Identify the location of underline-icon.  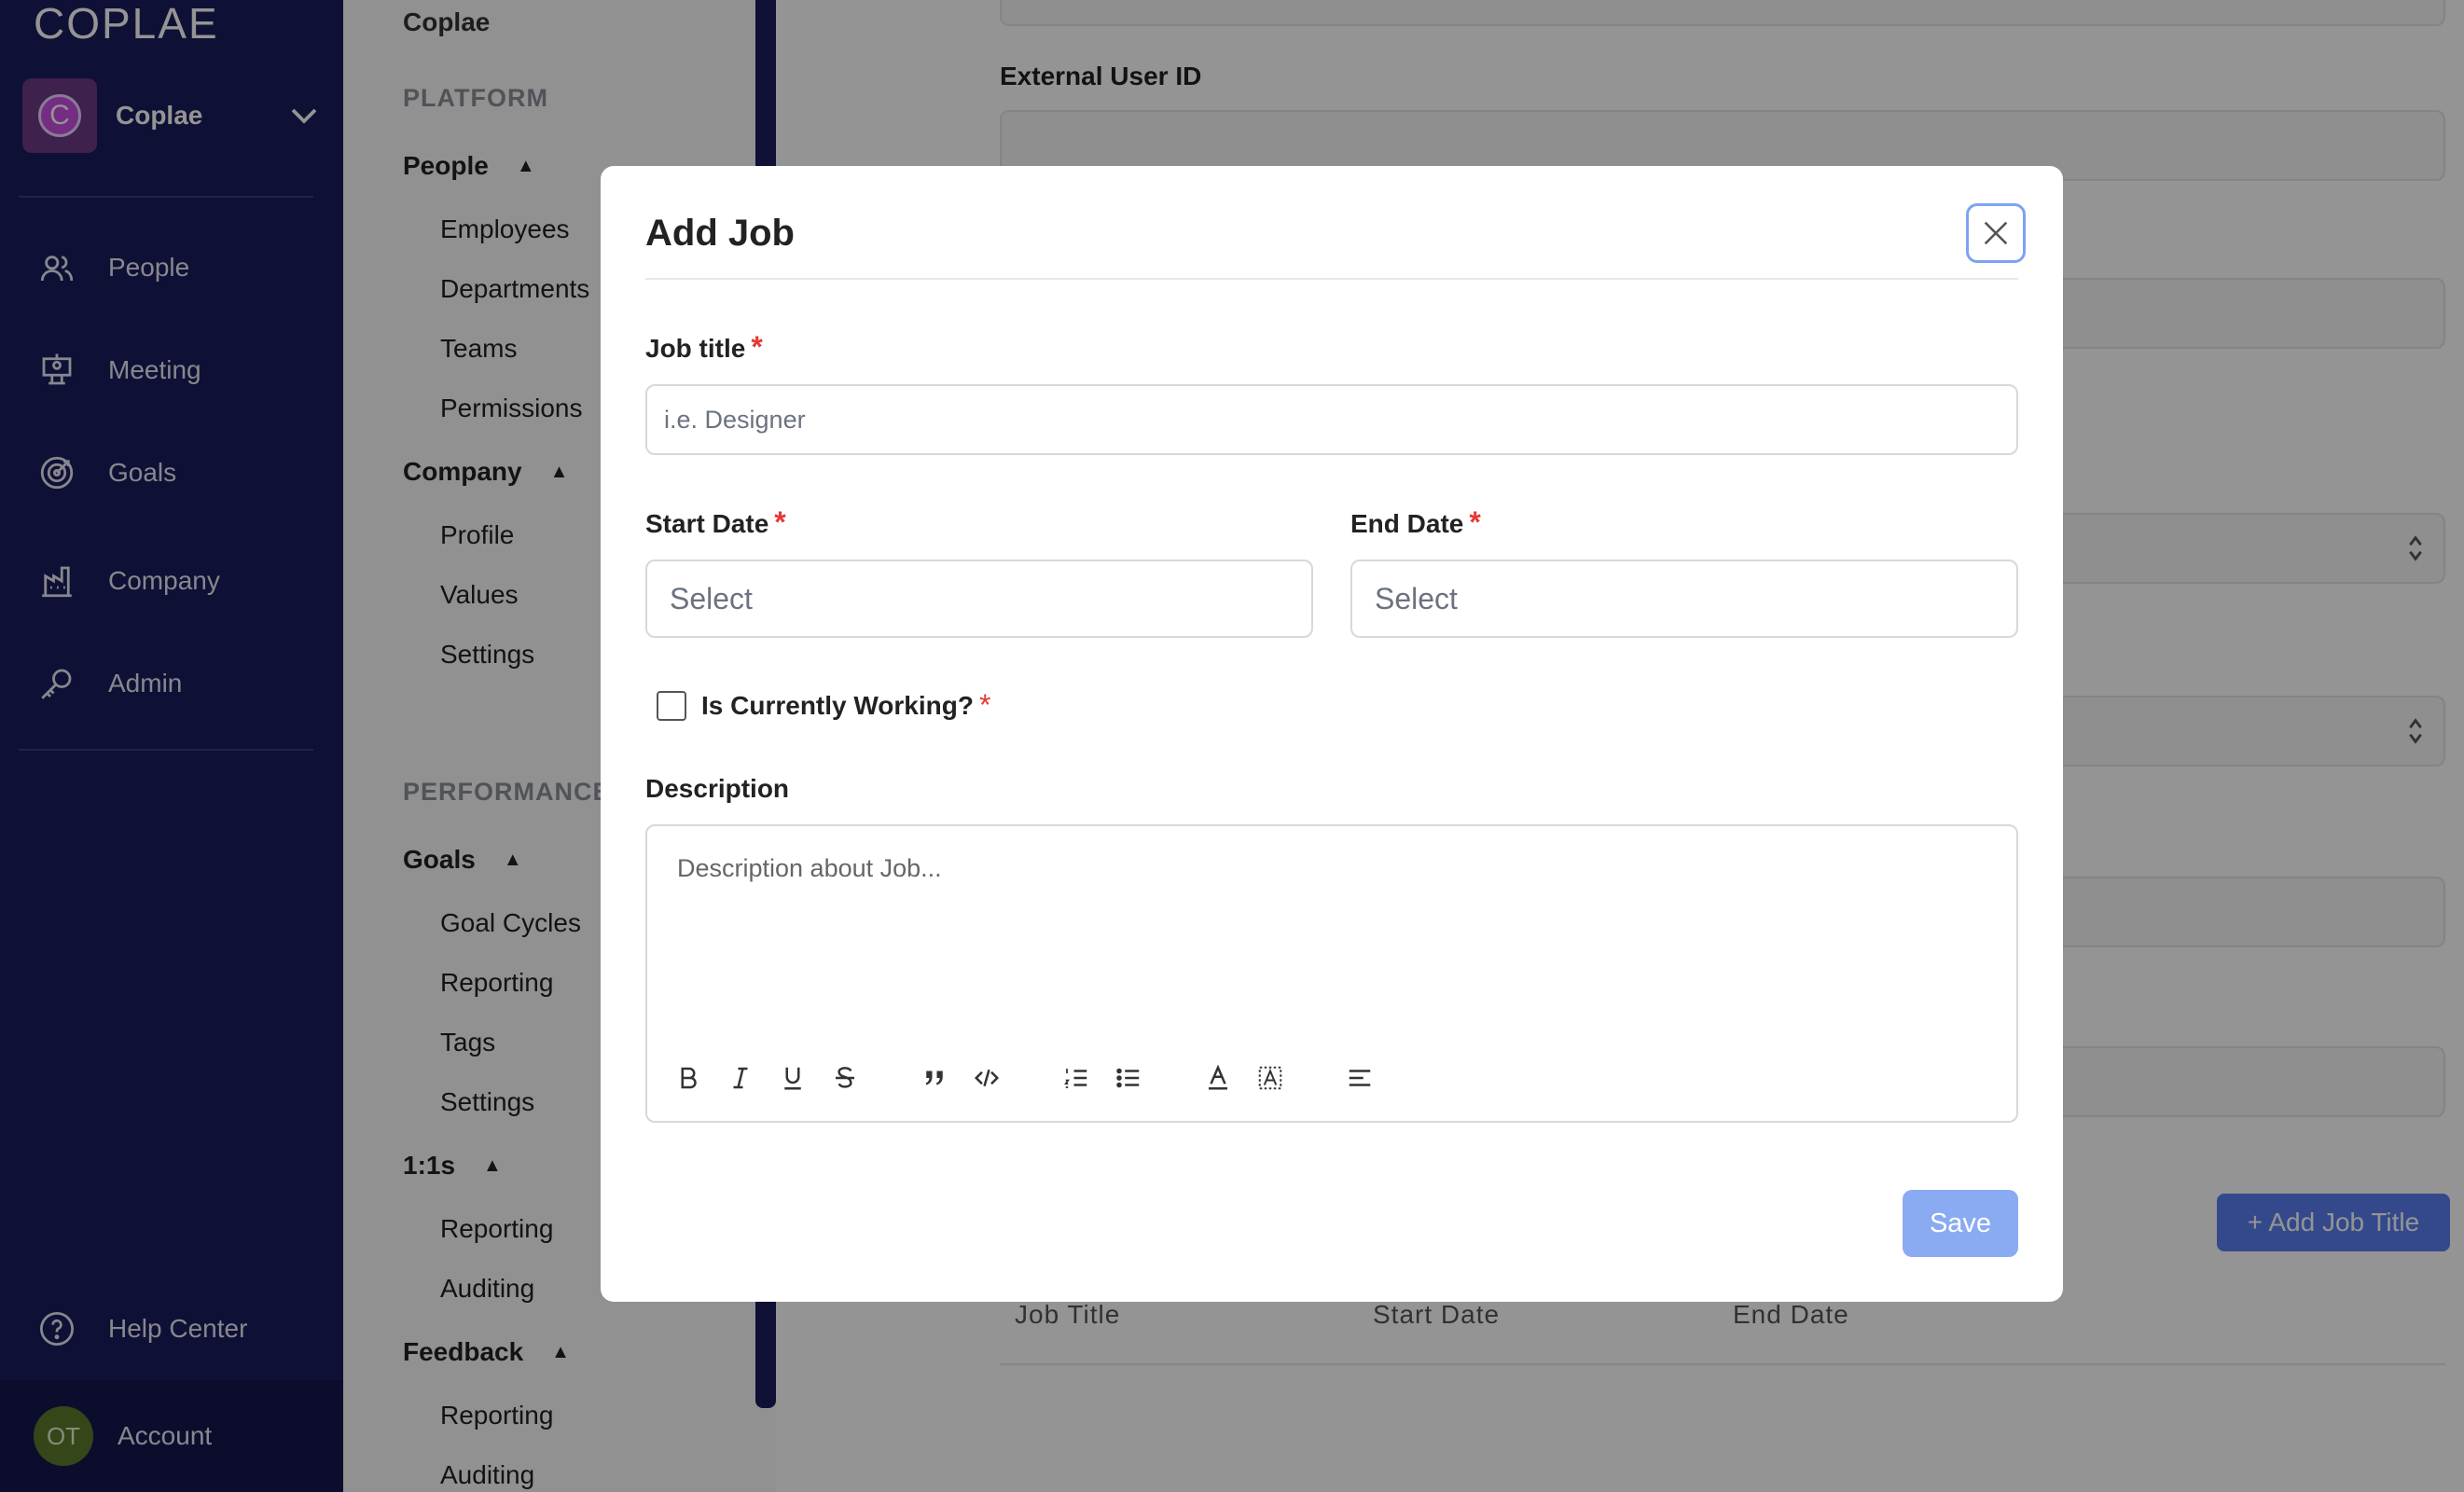
(792, 1078).